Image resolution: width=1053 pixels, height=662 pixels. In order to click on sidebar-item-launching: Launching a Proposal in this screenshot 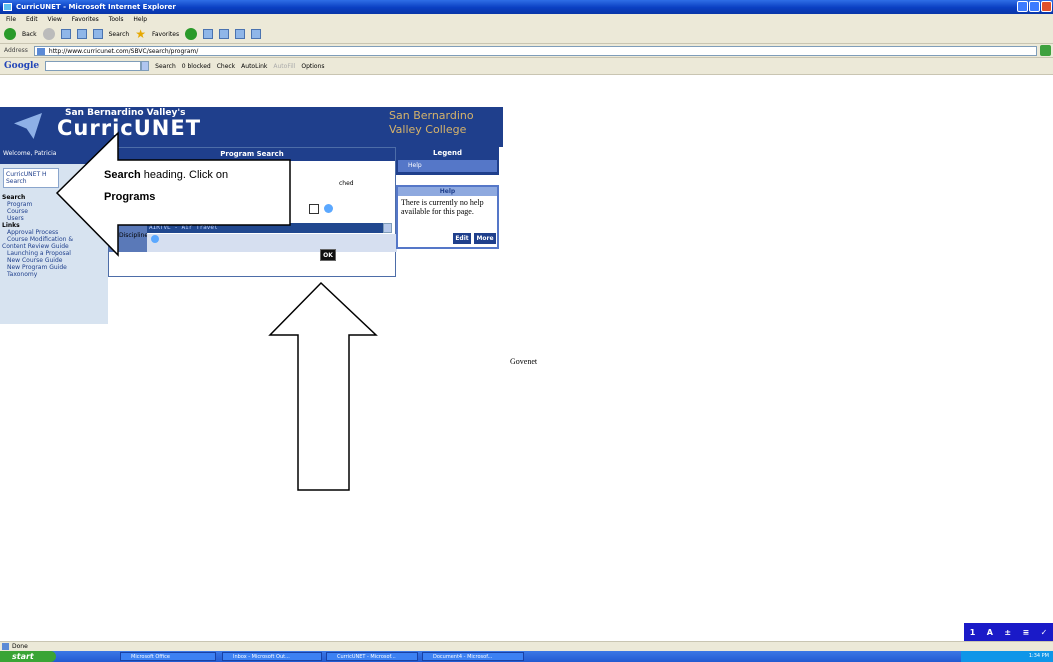, I will do `click(37, 253)`.